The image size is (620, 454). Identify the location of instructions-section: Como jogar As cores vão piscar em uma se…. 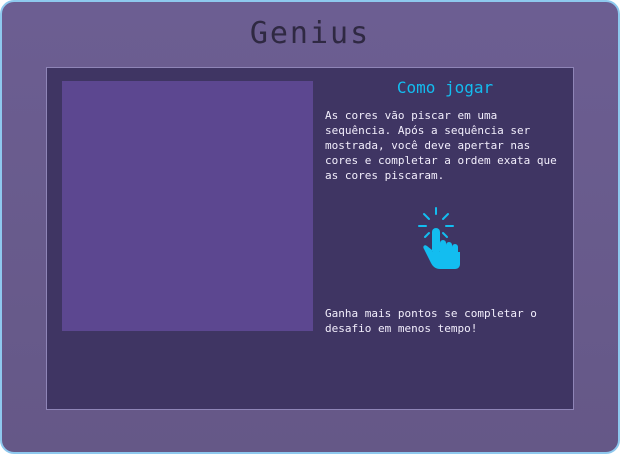
(445, 130).